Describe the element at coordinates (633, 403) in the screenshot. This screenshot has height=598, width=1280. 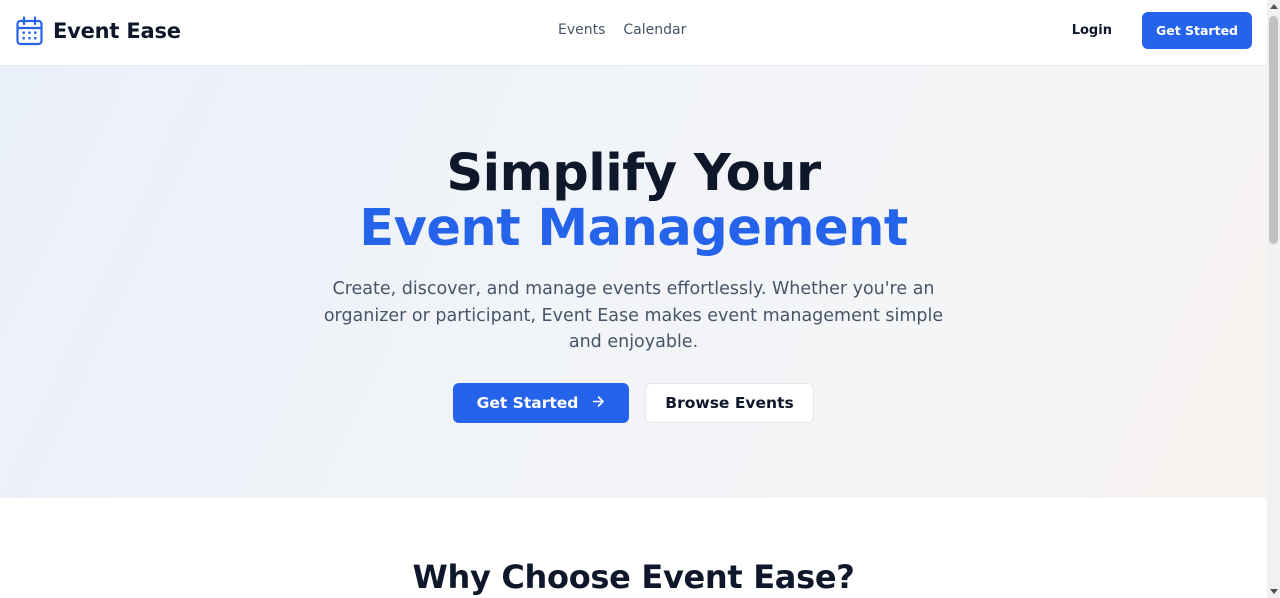
I see `hero-cta-group: Get Started Browse Events` at that location.